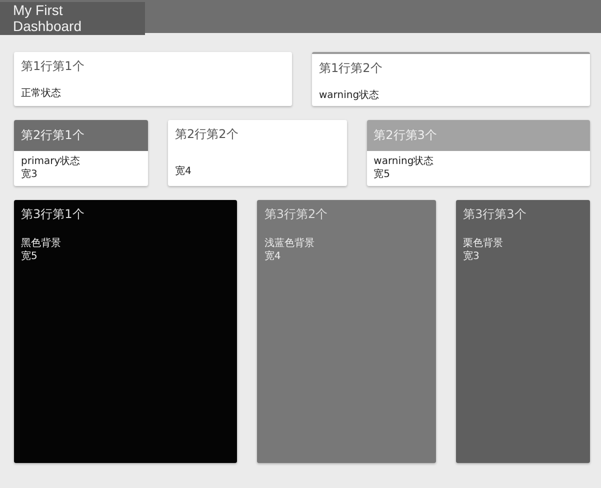  What do you see at coordinates (72, 18) in the screenshot?
I see `dashboard-title: My First Dashboard` at bounding box center [72, 18].